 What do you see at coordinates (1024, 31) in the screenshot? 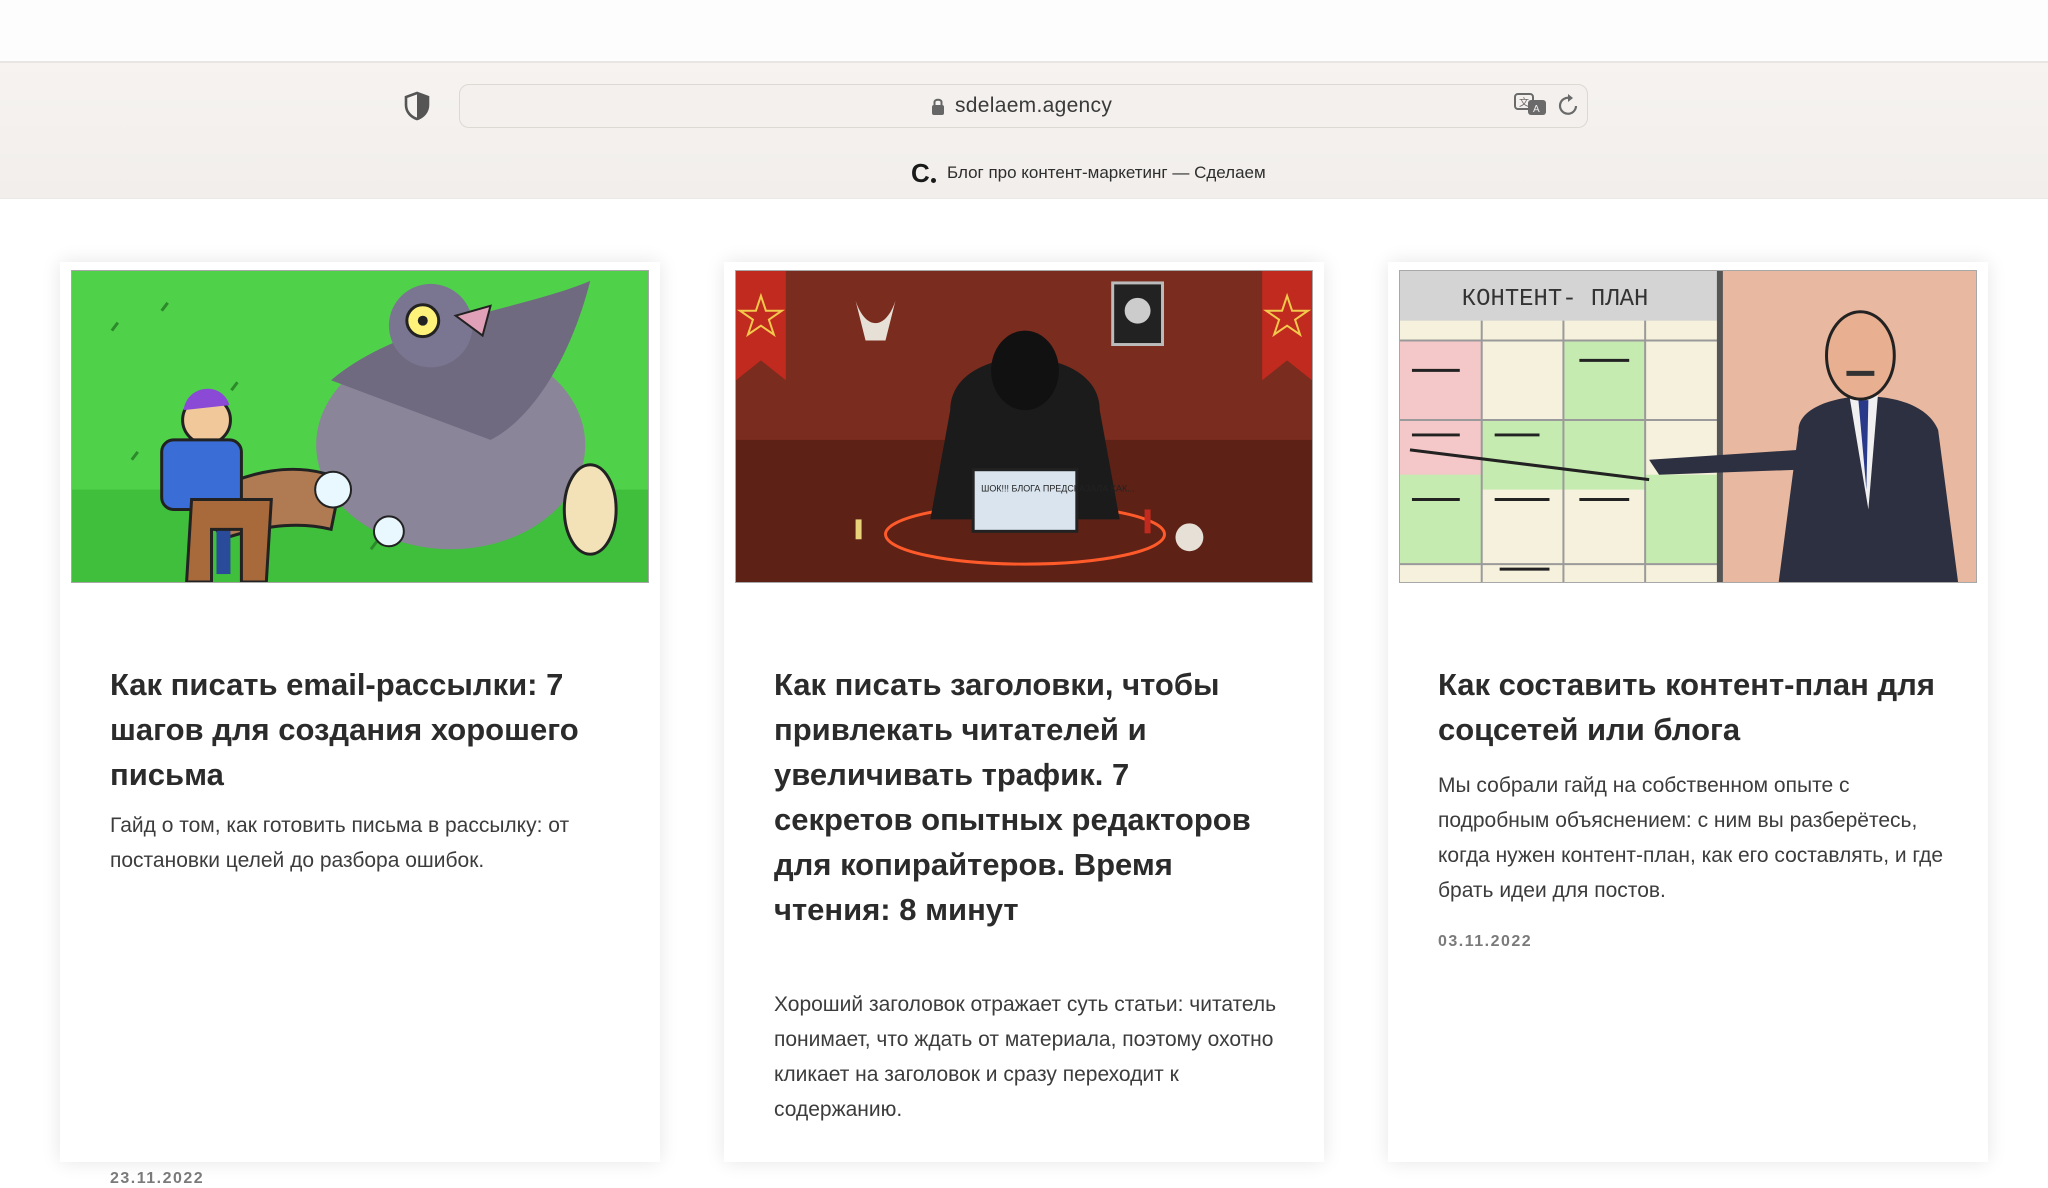
I see `window-top-strip` at bounding box center [1024, 31].